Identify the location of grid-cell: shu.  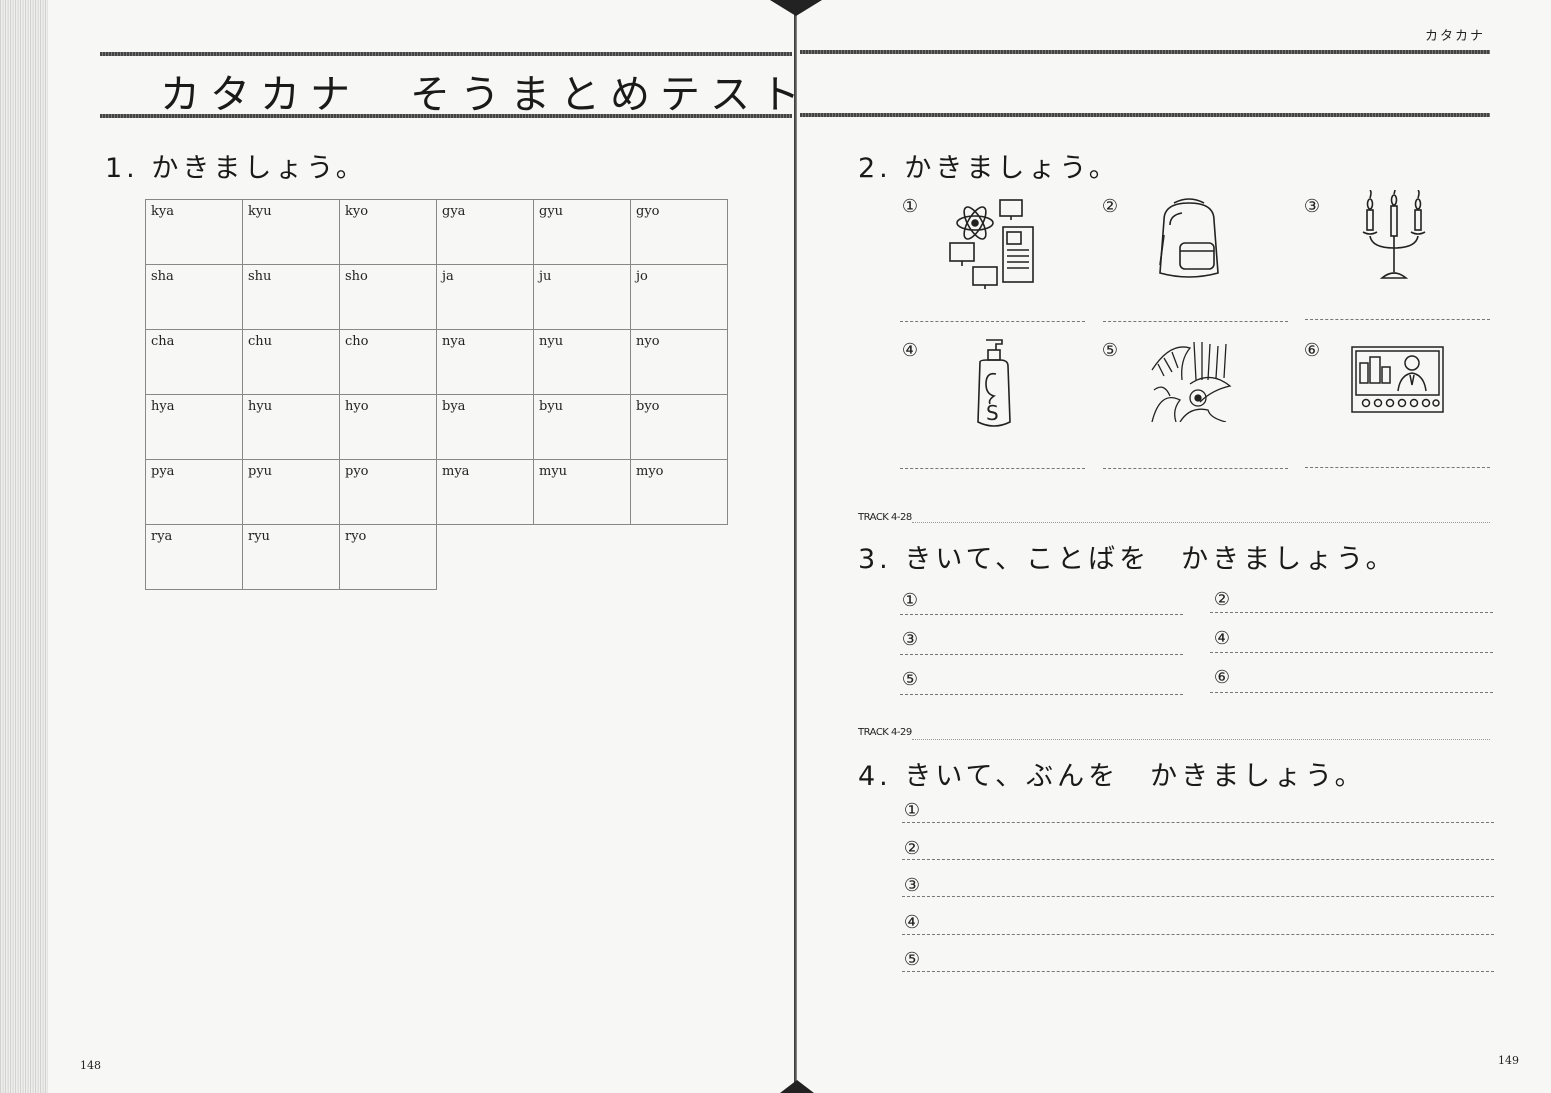
(291, 297).